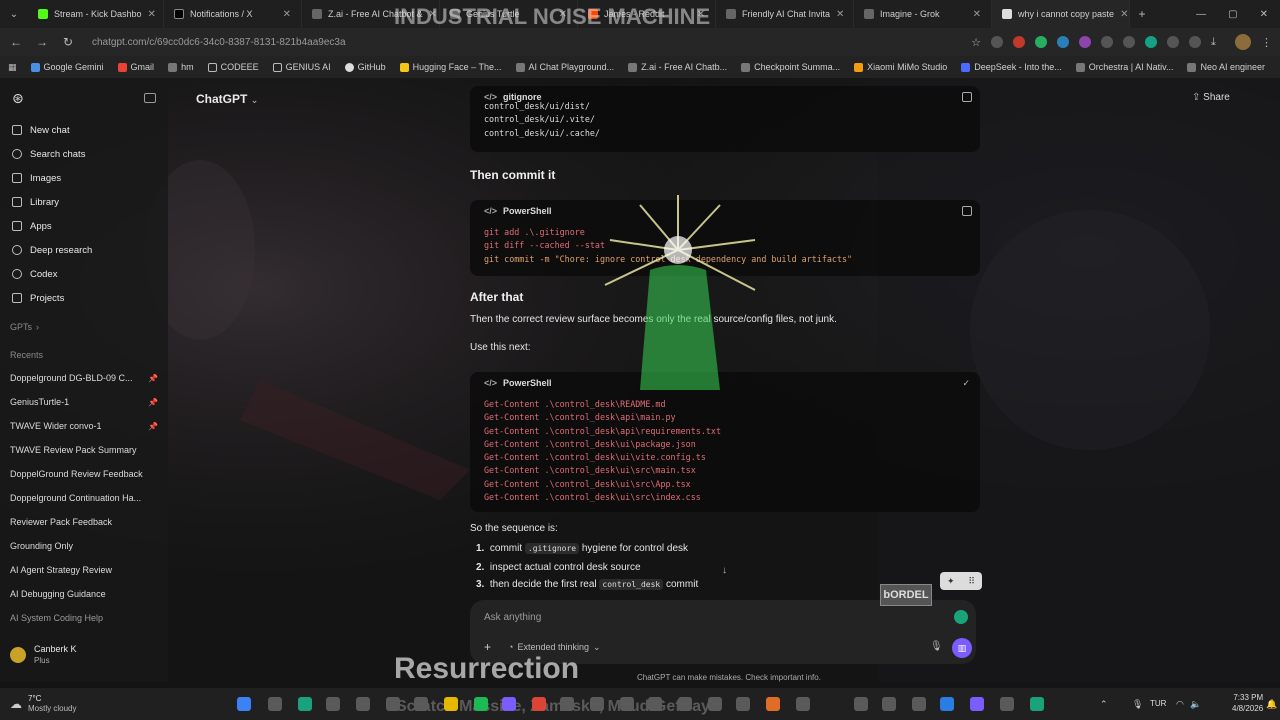  What do you see at coordinates (67, 67) in the screenshot?
I see `bookmark-item: Google Gemini` at bounding box center [67, 67].